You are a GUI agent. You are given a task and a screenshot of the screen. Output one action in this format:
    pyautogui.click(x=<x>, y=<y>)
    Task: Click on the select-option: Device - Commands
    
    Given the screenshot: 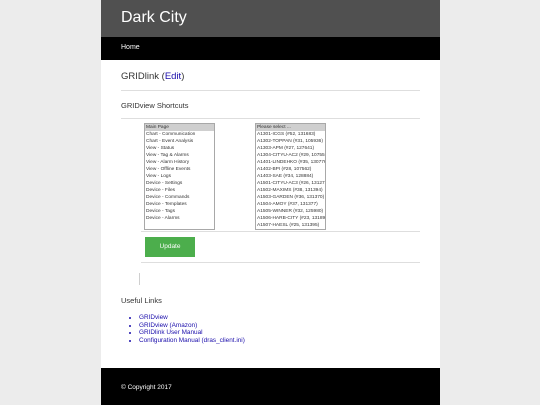 What is the action you would take?
    pyautogui.click(x=179, y=197)
    